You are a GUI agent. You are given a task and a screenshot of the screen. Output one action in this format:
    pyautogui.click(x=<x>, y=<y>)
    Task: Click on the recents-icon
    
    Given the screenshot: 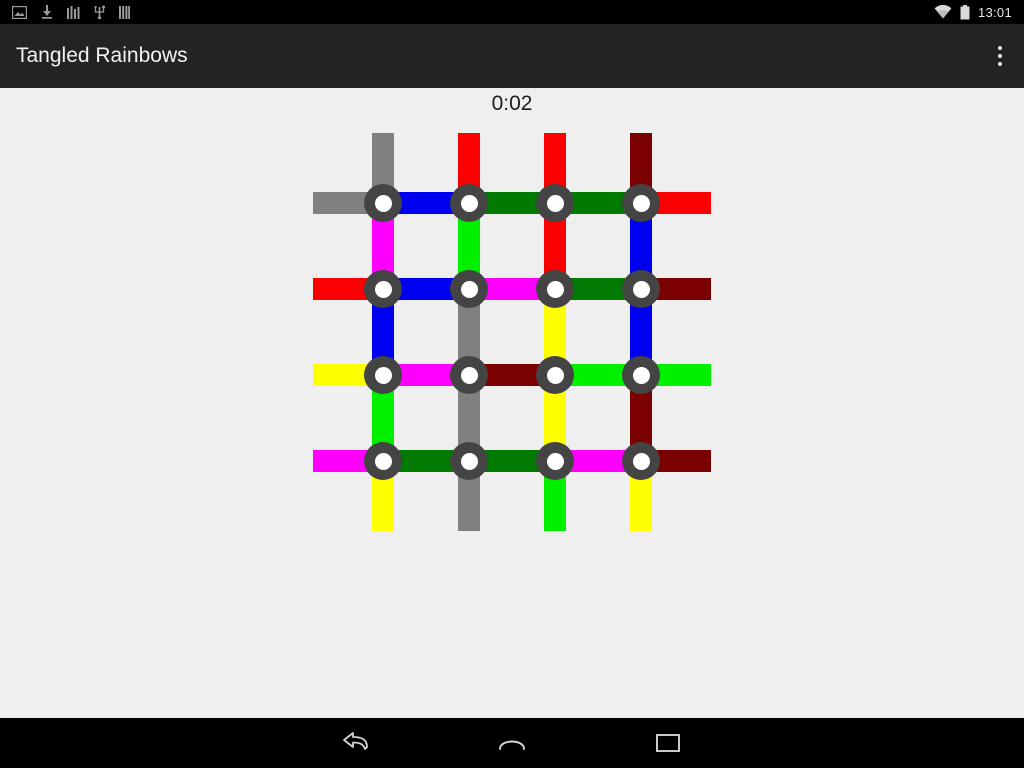 What is the action you would take?
    pyautogui.click(x=668, y=743)
    